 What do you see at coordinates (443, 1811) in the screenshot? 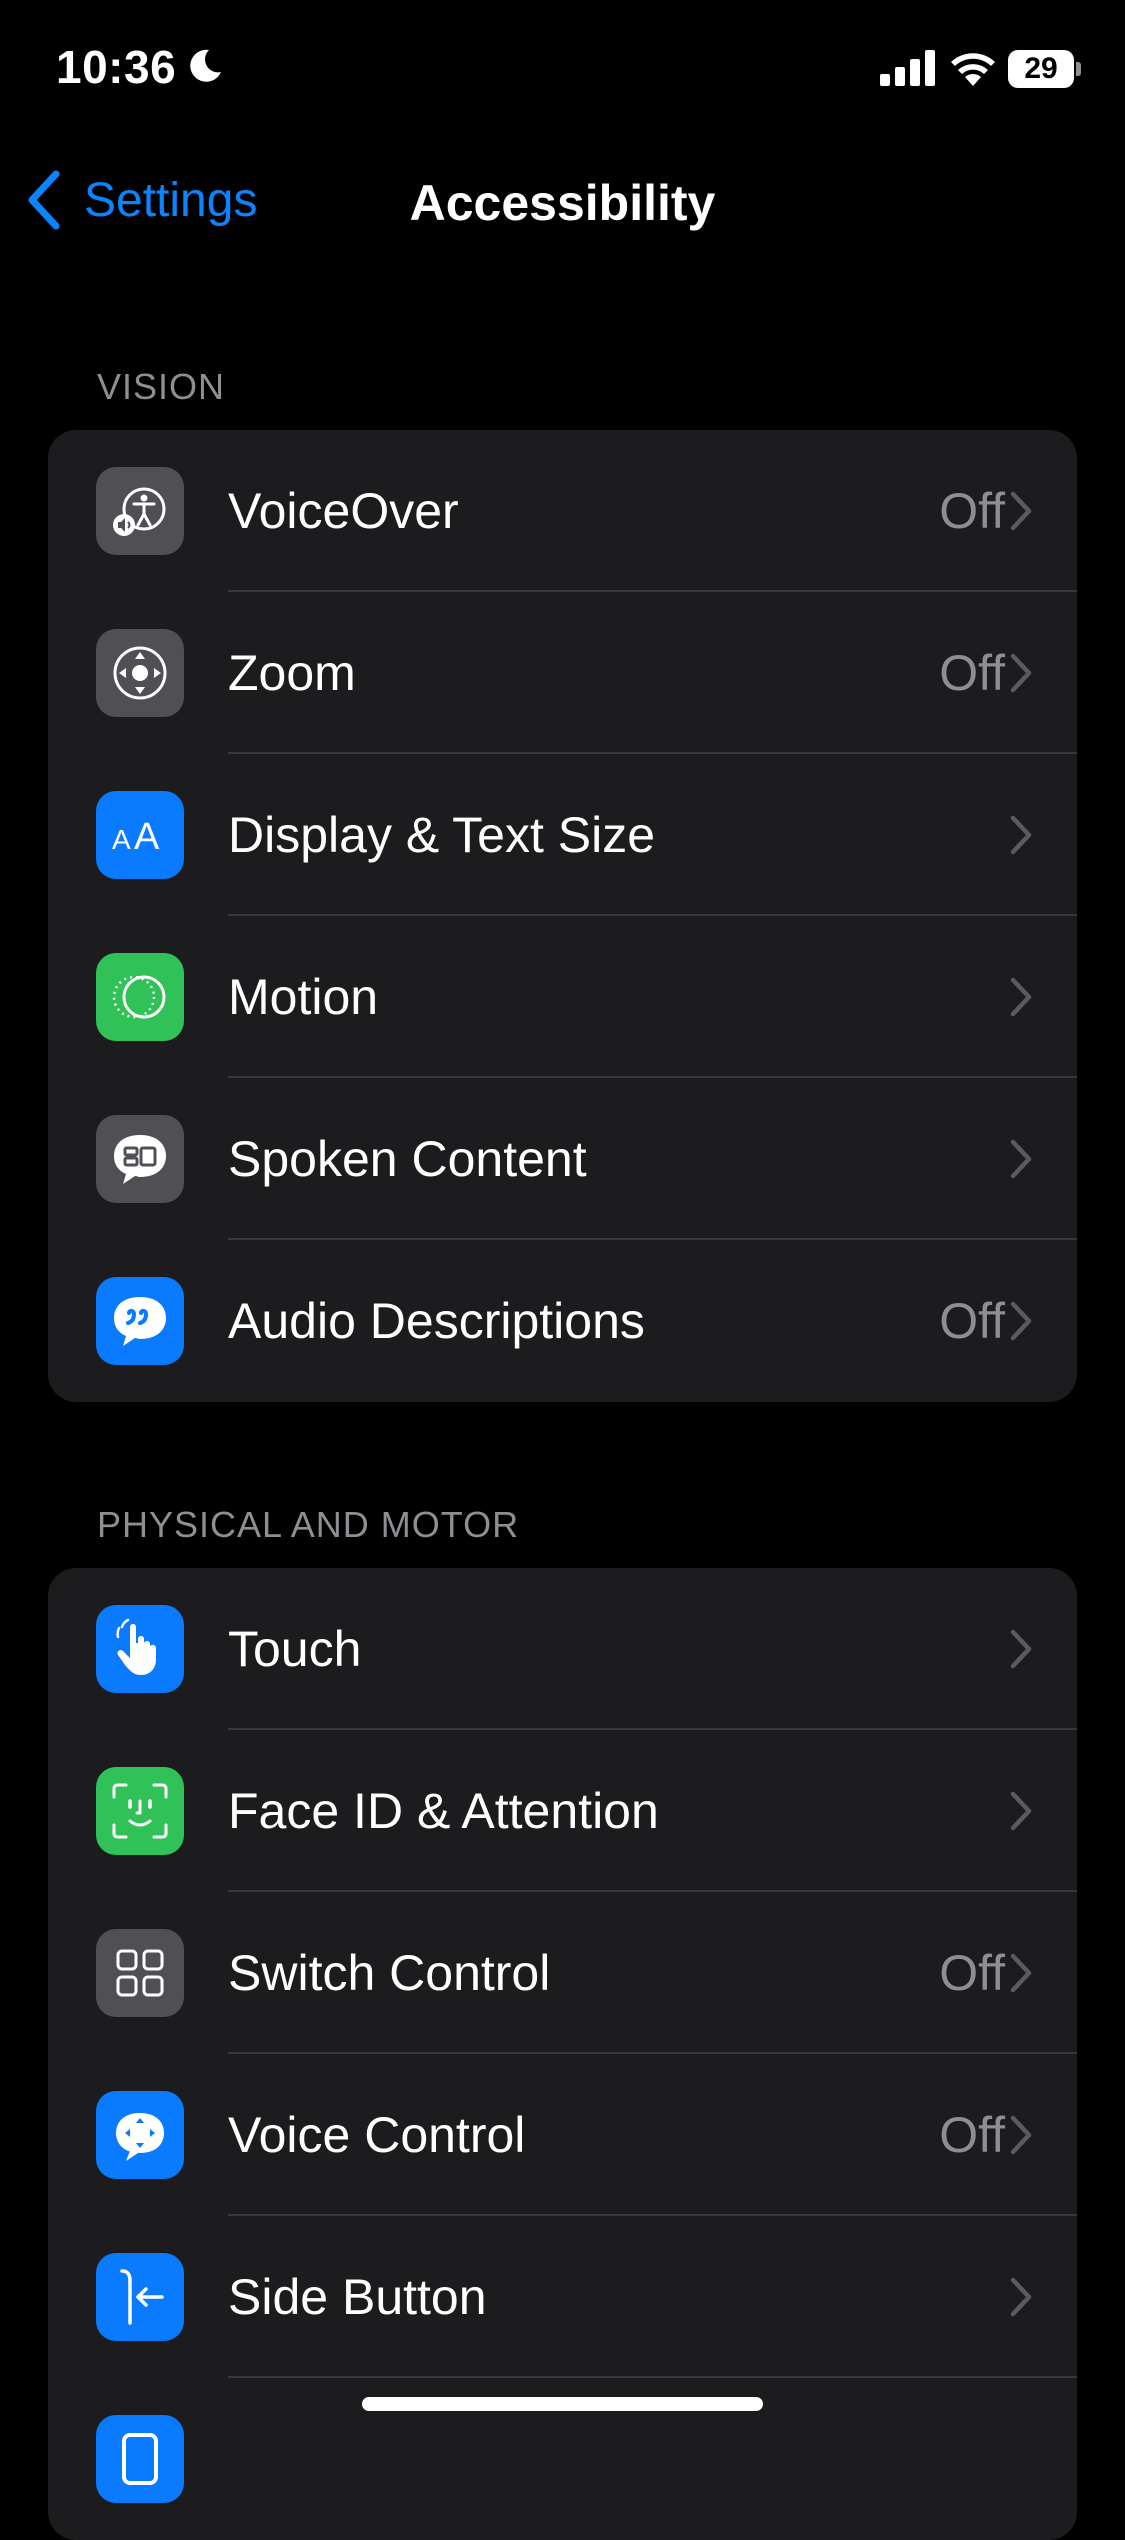
I see `row-label: Face ID & Attention` at bounding box center [443, 1811].